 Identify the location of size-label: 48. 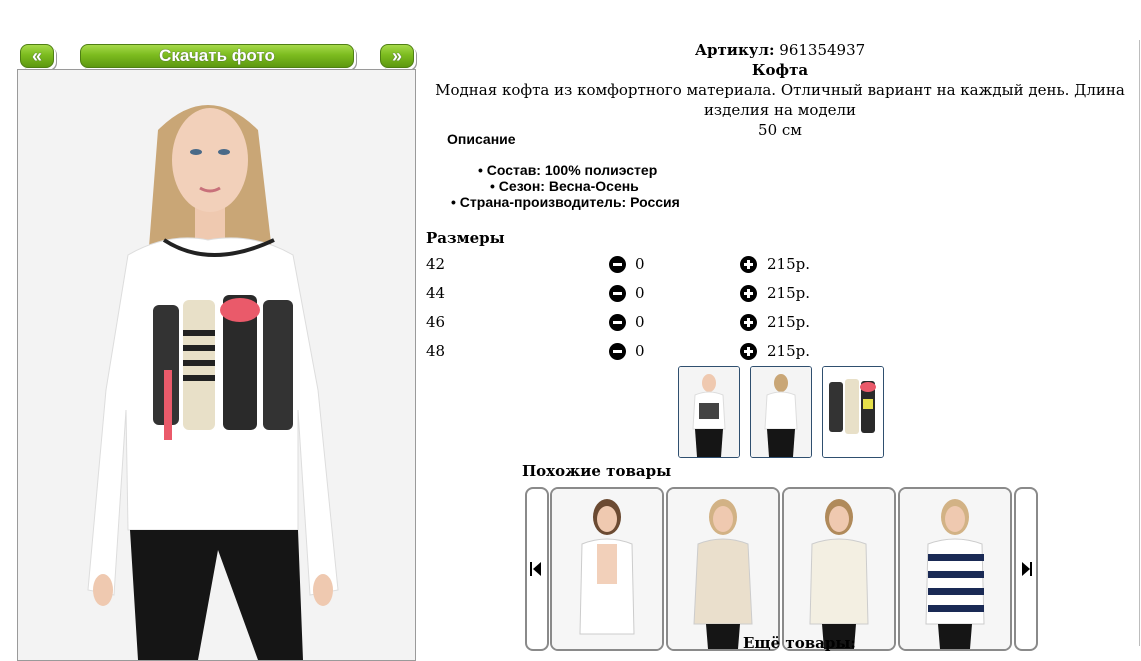
(436, 351).